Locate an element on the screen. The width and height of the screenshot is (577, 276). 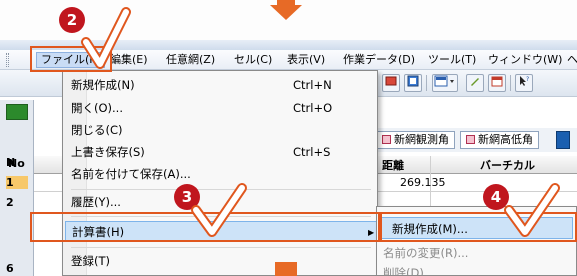
bottom-arrow-icon is located at coordinates (286, 269).